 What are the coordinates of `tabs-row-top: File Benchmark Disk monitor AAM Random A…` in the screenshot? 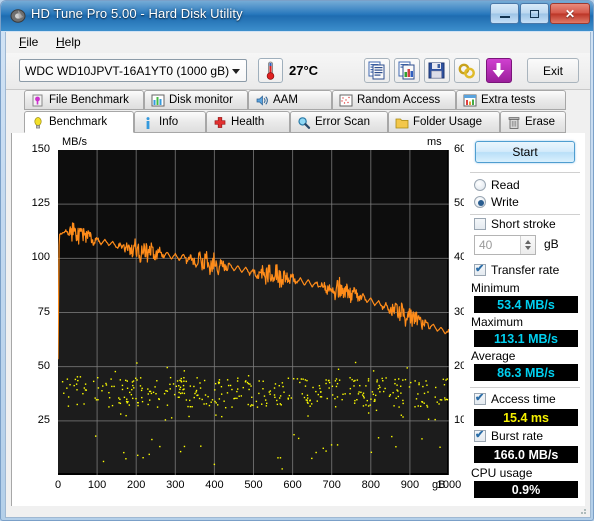 It's located at (298, 100).